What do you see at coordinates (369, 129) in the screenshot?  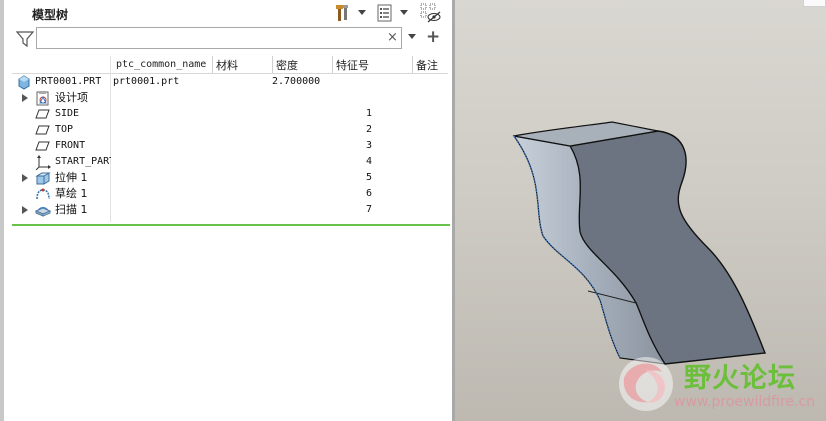 I see `feature-number-cell: 2` at bounding box center [369, 129].